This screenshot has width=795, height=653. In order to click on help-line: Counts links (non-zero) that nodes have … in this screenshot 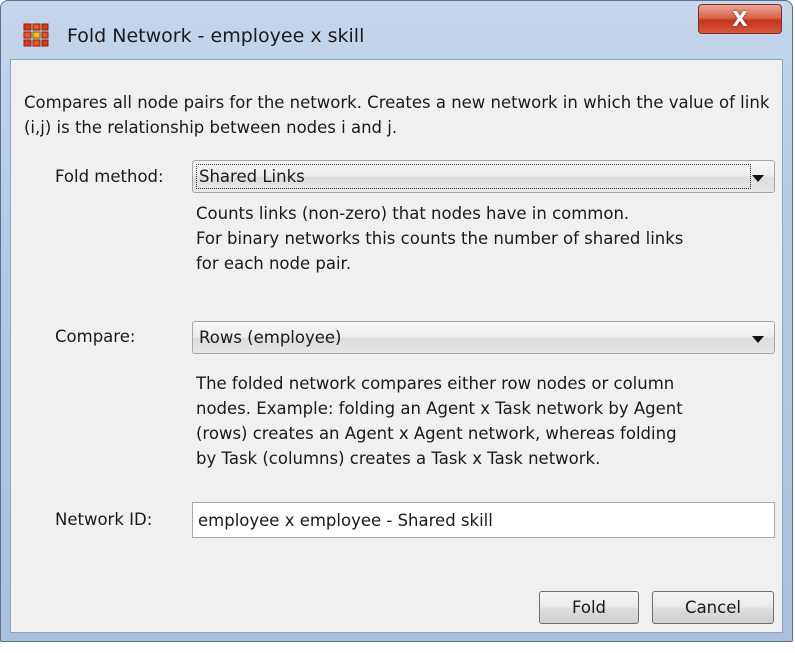, I will do `click(413, 213)`.